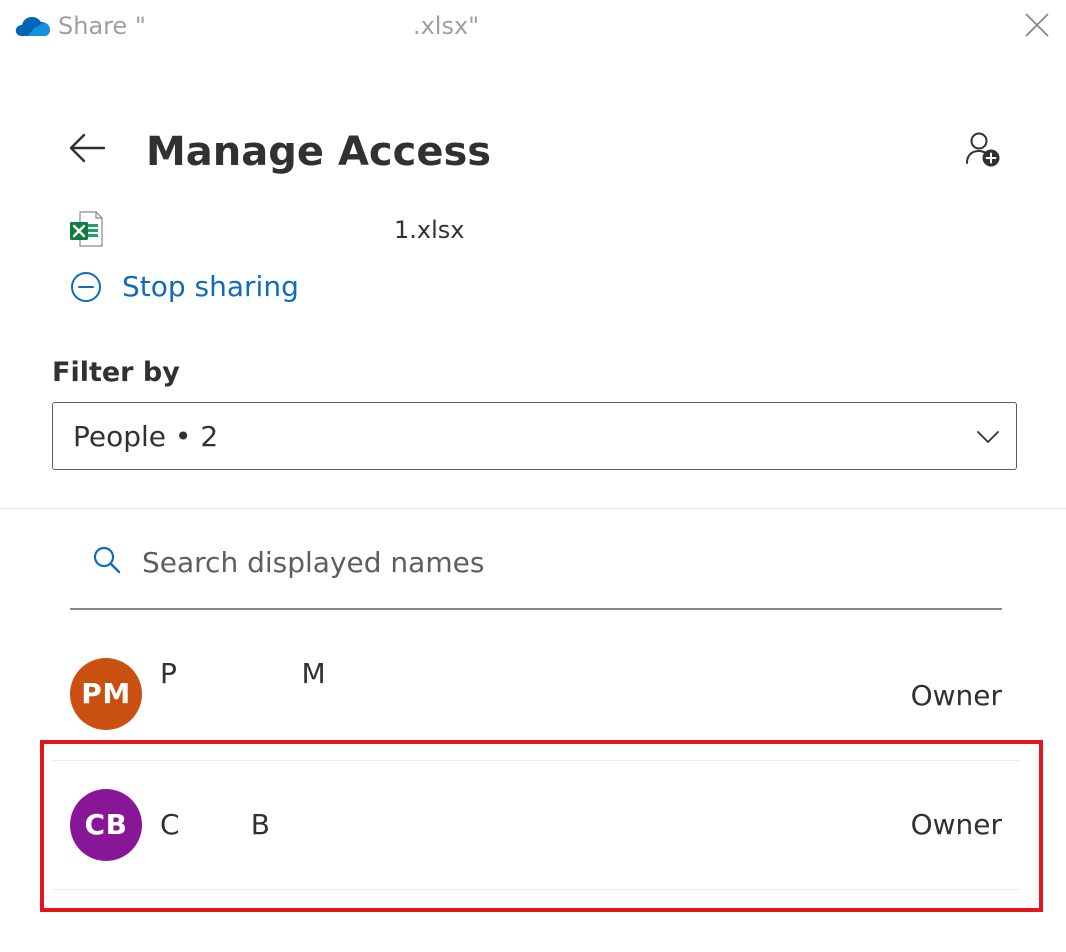 This screenshot has height=952, width=1066. I want to click on search-input, so click(552, 562).